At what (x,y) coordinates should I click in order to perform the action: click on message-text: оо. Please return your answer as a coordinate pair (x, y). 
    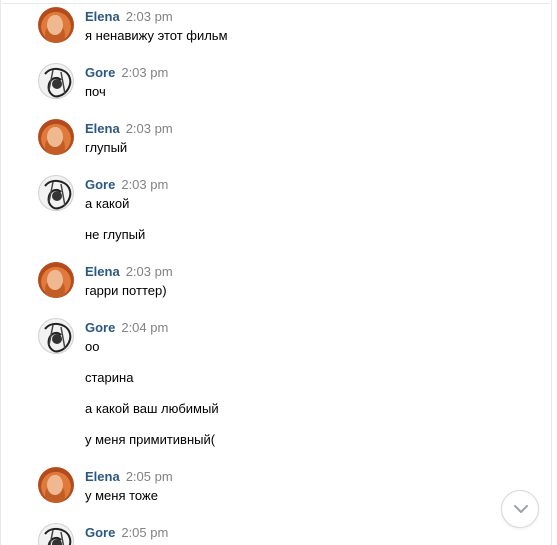
    Looking at the image, I should click on (92, 346).